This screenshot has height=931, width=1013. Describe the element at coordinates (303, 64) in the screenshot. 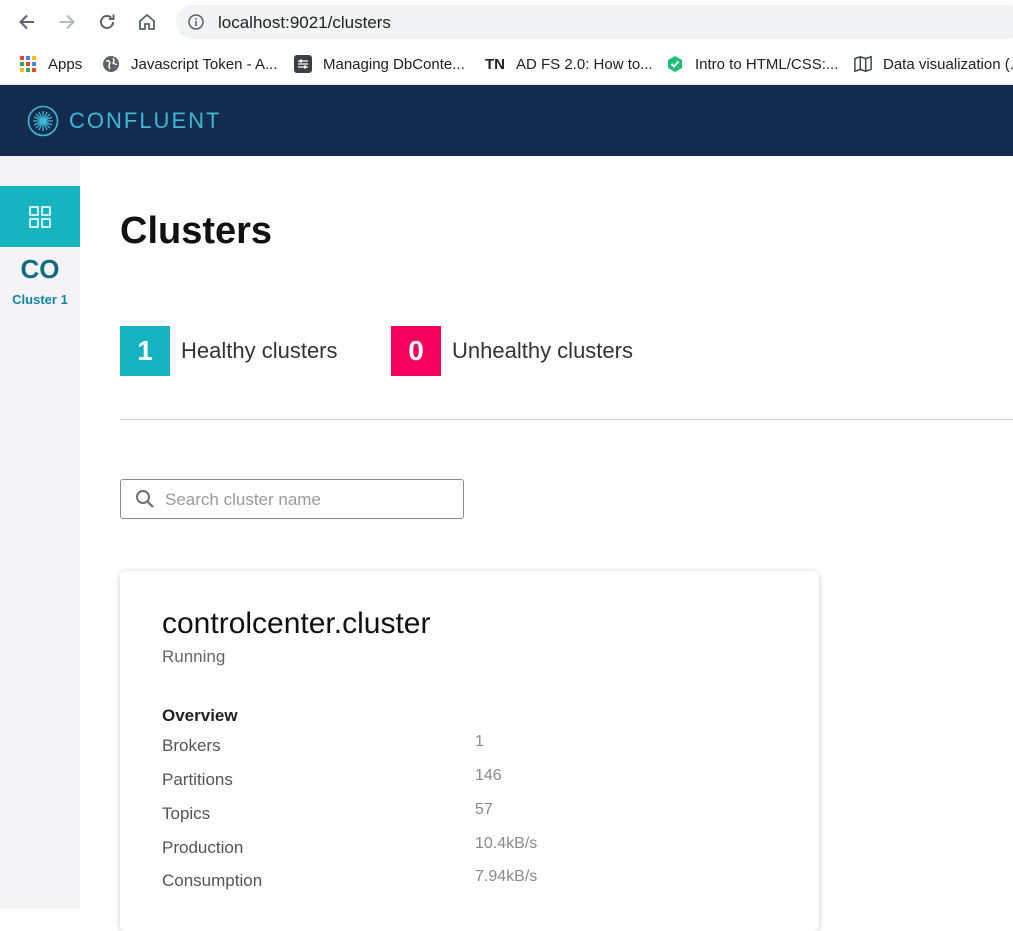

I see `settings-doc-icon` at that location.